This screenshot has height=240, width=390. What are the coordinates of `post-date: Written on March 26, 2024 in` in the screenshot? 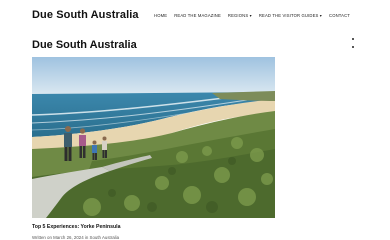 It's located at (61, 237).